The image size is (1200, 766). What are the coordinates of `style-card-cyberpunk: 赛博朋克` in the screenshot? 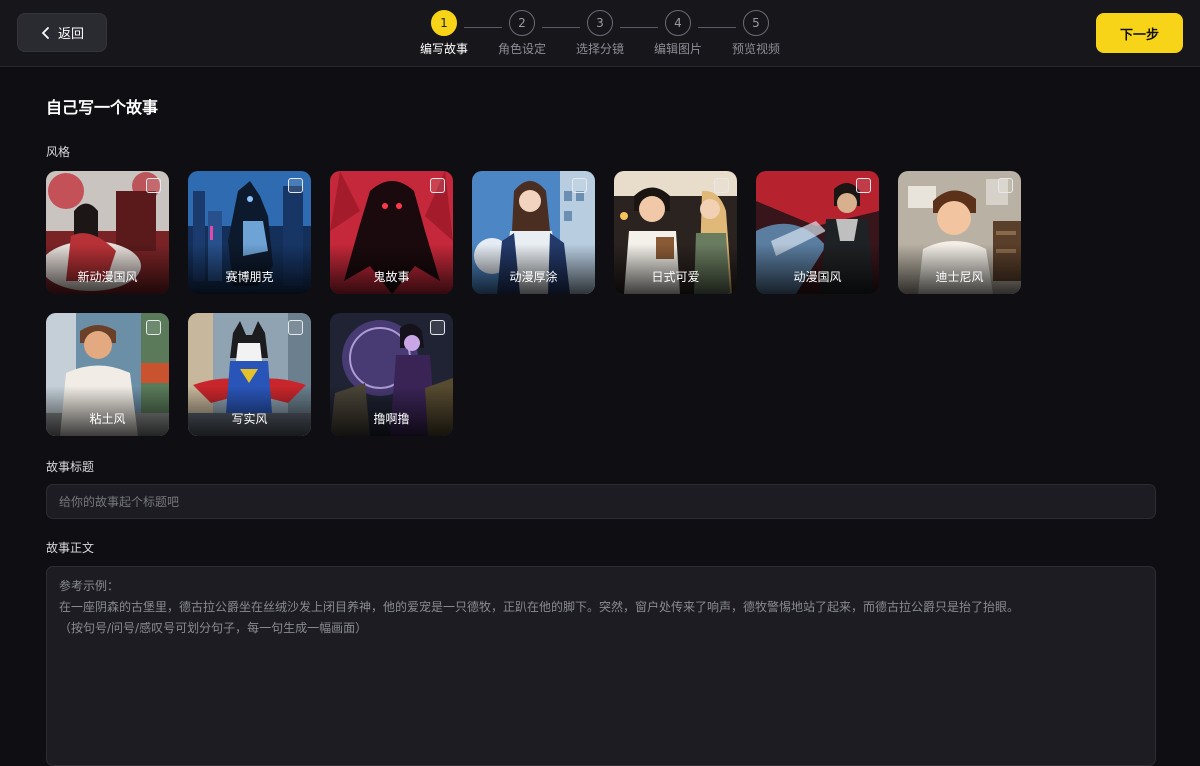 It's located at (249, 232).